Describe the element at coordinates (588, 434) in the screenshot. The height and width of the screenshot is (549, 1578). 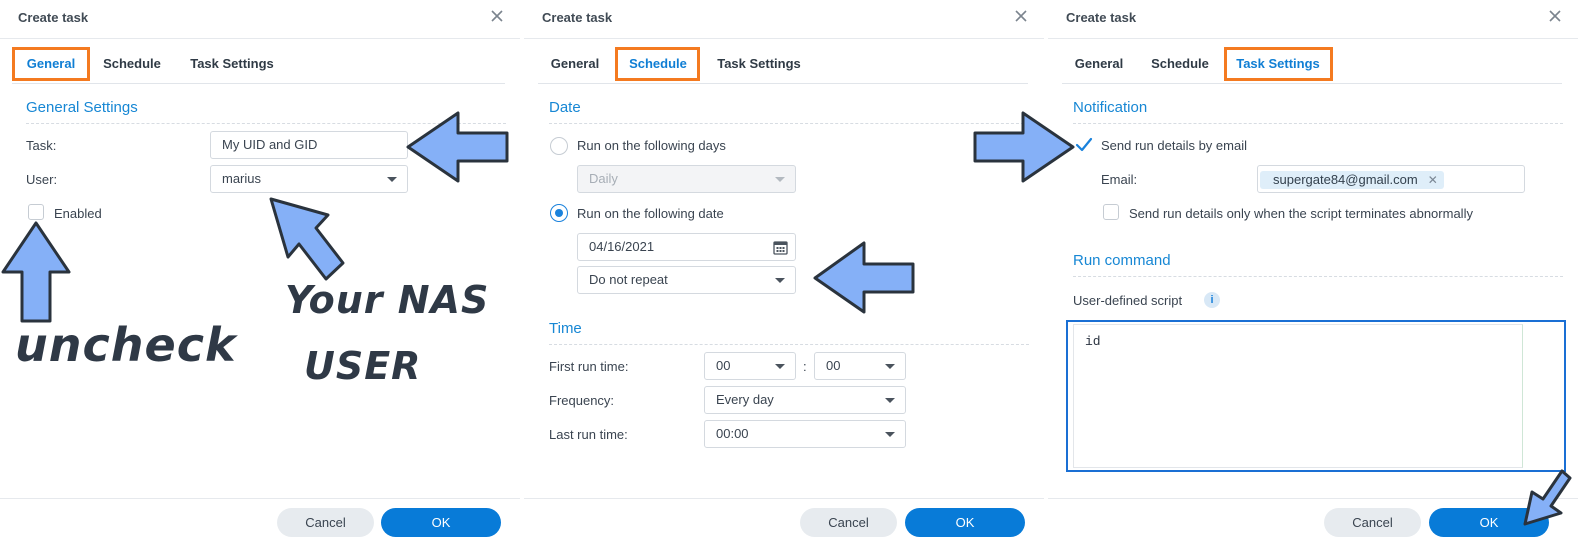
I see `last-run-label: Last run time:` at that location.